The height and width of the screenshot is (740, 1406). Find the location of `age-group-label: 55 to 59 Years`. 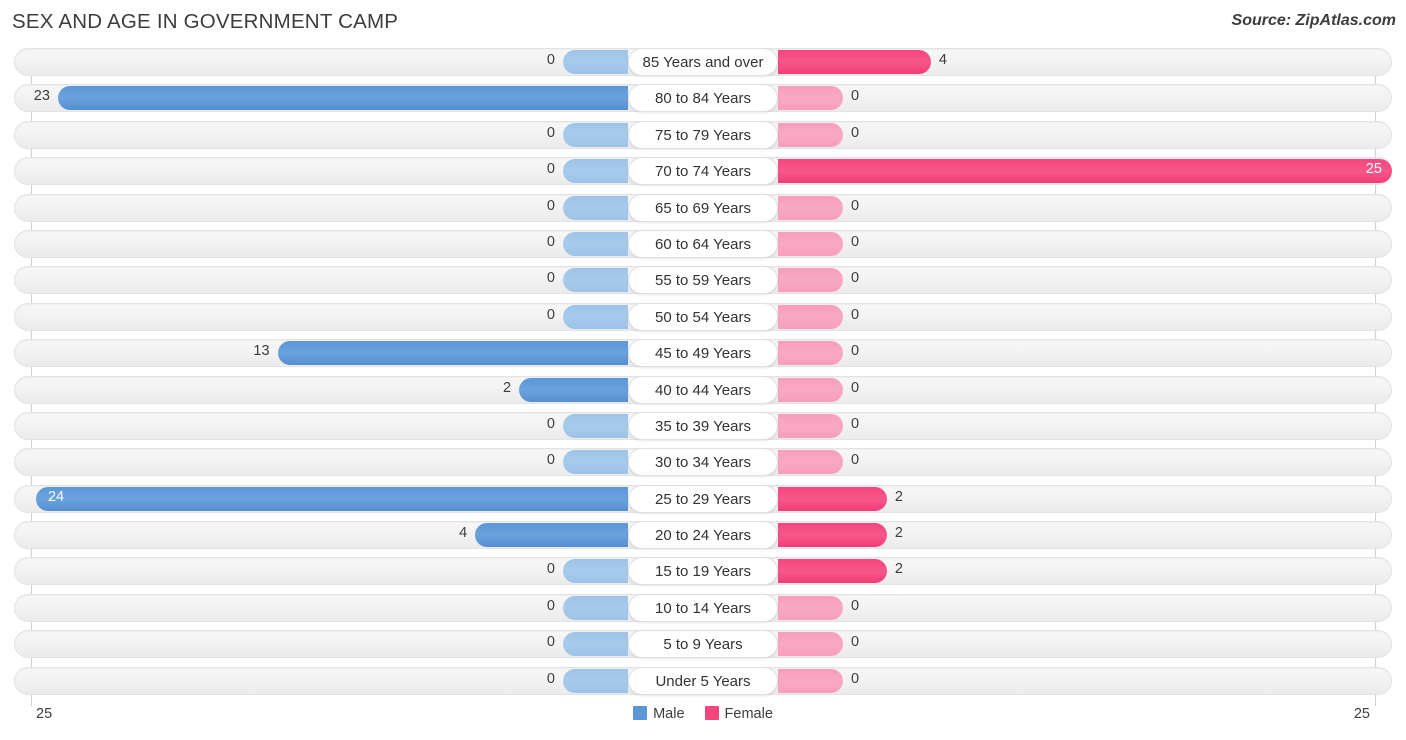

age-group-label: 55 to 59 Years is located at coordinates (703, 280).